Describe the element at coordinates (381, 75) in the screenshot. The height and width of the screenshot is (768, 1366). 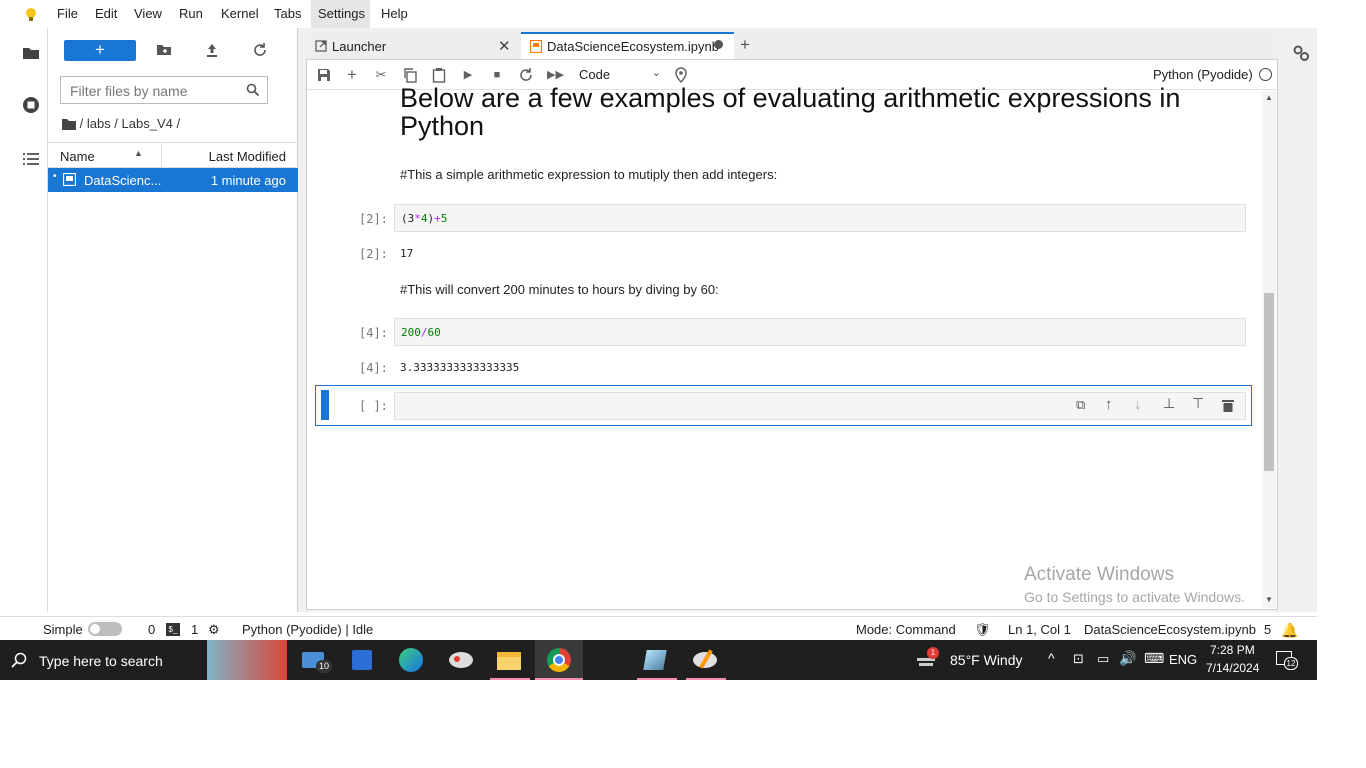
I see `cut-icon: ✂` at that location.